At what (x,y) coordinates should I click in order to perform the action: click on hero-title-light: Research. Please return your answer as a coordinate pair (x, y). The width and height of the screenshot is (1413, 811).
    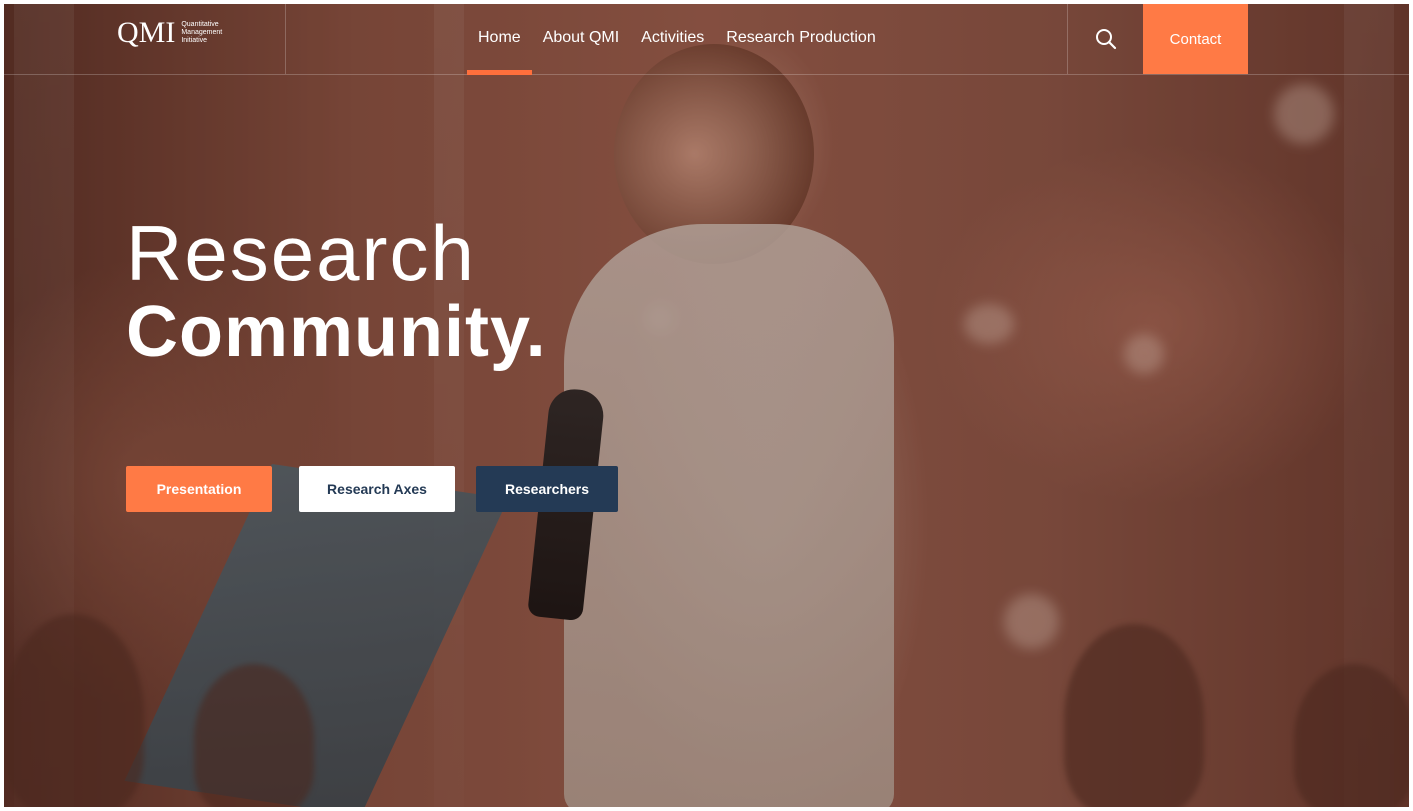
    Looking at the image, I should click on (301, 253).